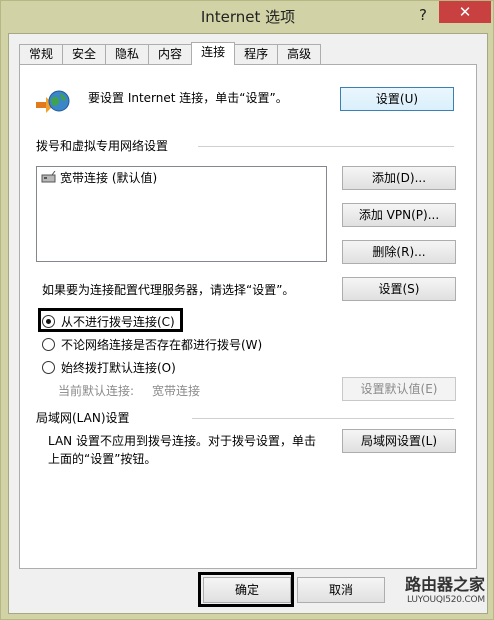 Image resolution: width=494 pixels, height=620 pixels. What do you see at coordinates (397, 99) in the screenshot?
I see `setup-button: 设置(U)` at bounding box center [397, 99].